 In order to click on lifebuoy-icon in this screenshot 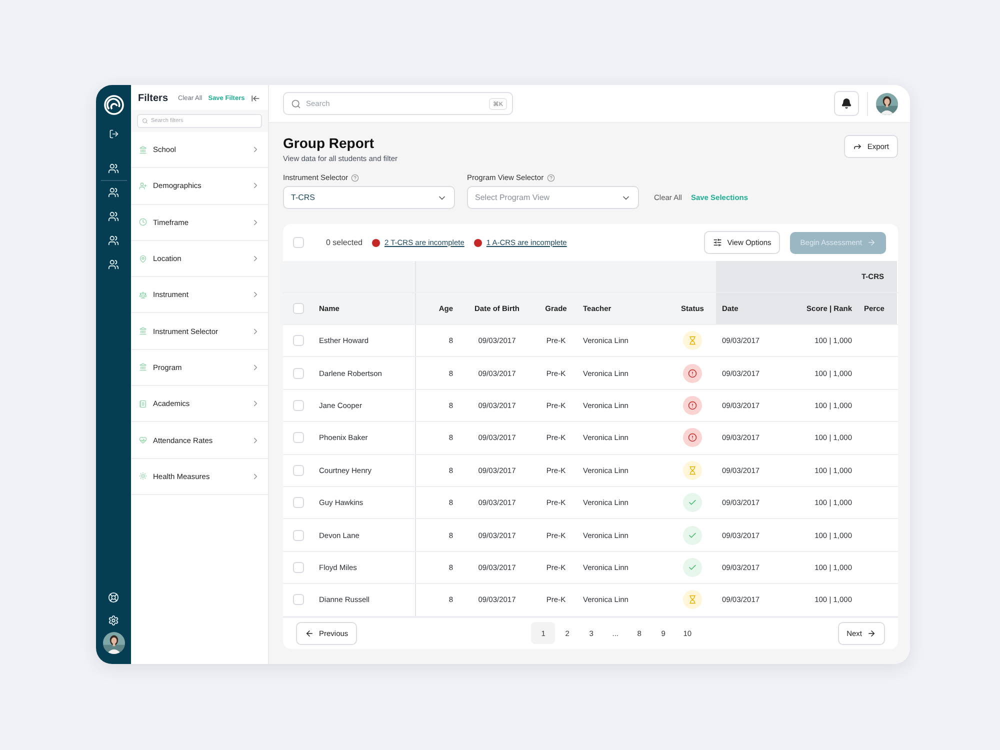, I will do `click(113, 597)`.